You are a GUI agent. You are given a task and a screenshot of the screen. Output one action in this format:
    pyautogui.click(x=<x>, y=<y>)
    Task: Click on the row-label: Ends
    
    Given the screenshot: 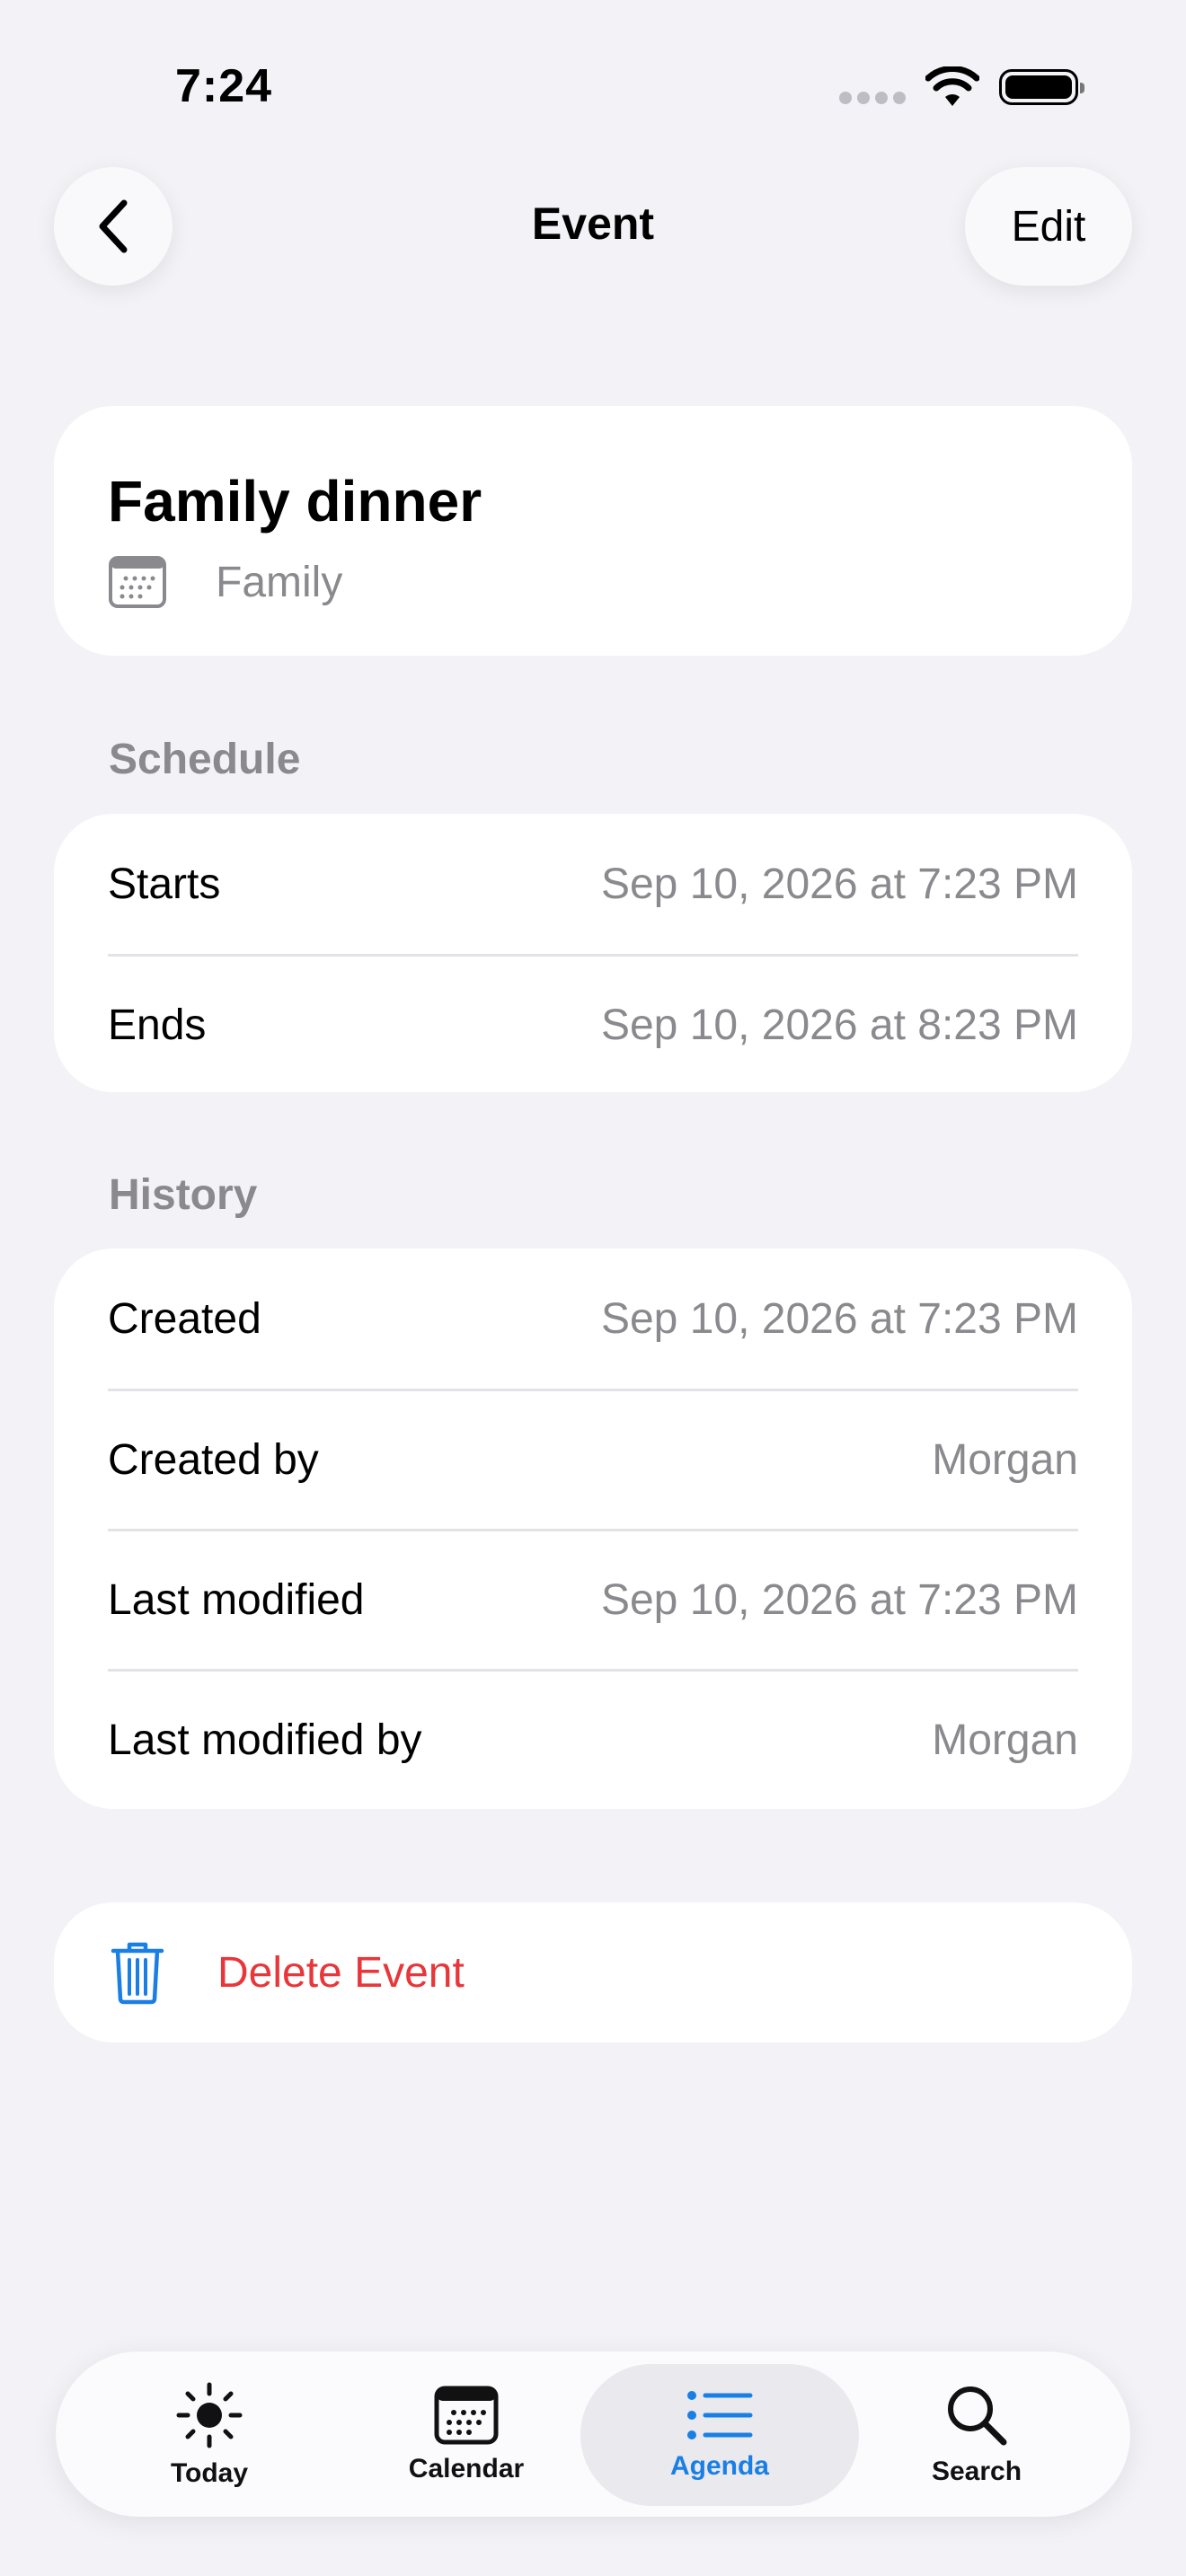 What is the action you would take?
    pyautogui.click(x=157, y=1025)
    